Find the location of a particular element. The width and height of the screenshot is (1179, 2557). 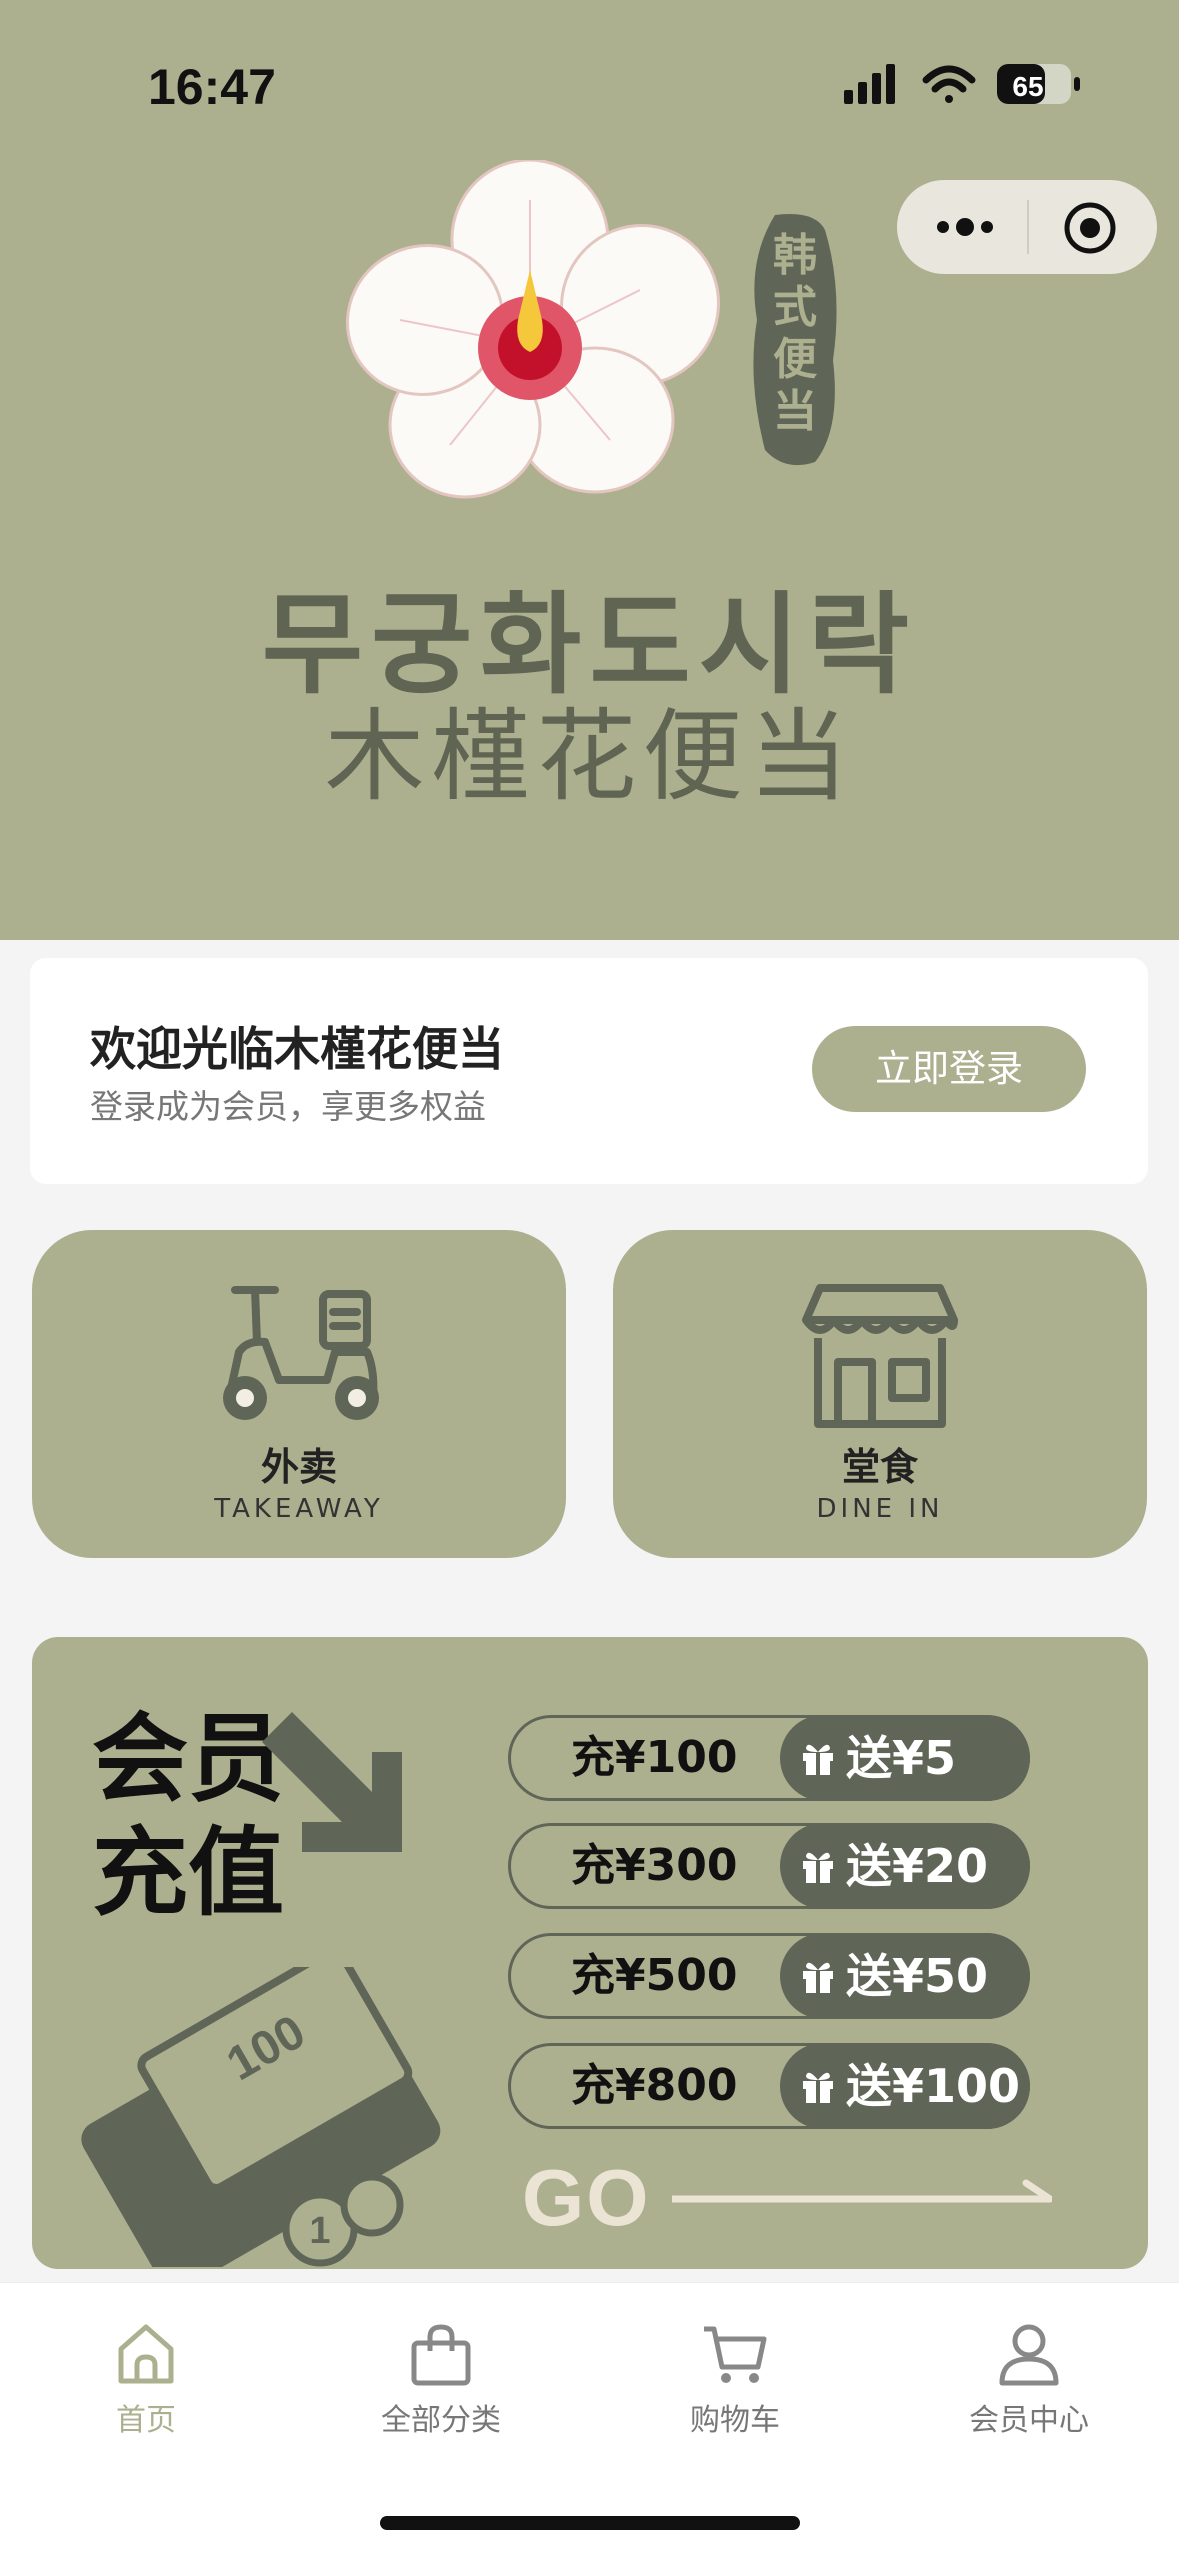

wallet-icon: 100 1 is located at coordinates (261, 2117).